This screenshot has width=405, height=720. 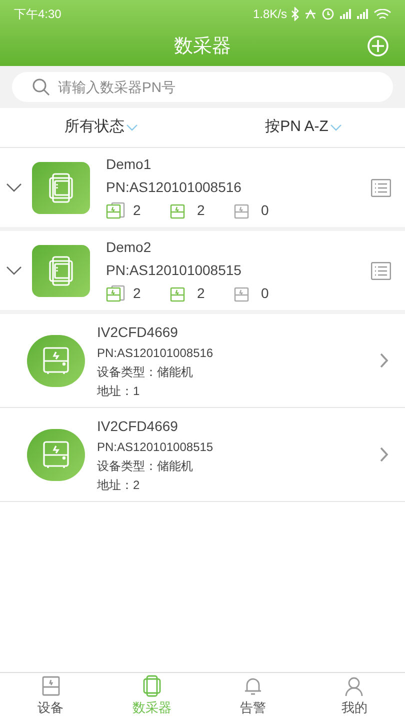 What do you see at coordinates (269, 14) in the screenshot?
I see `network-speed: 1.8K/s` at bounding box center [269, 14].